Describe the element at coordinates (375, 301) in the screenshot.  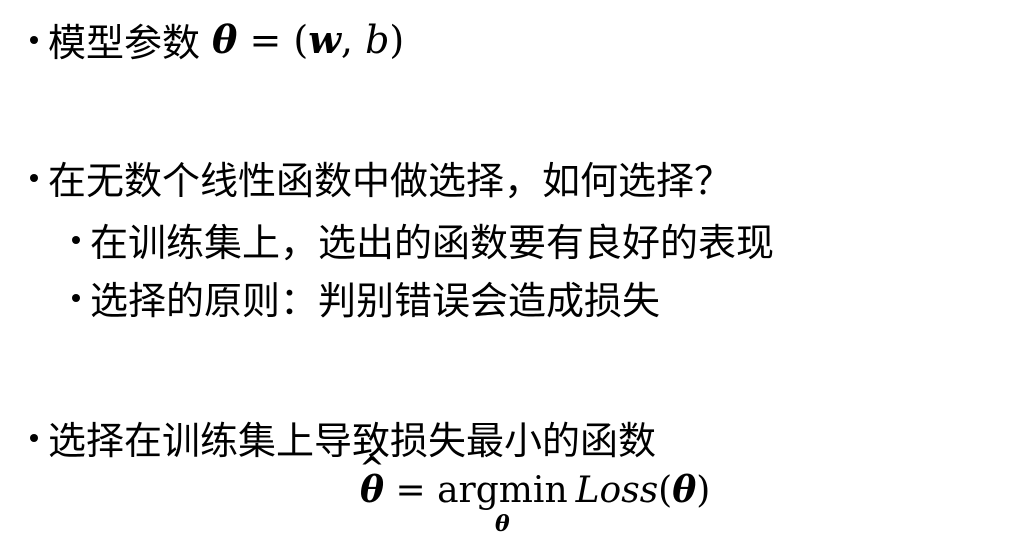
I see `bullet-text: 选择的原则：判别错误会造成损失` at that location.